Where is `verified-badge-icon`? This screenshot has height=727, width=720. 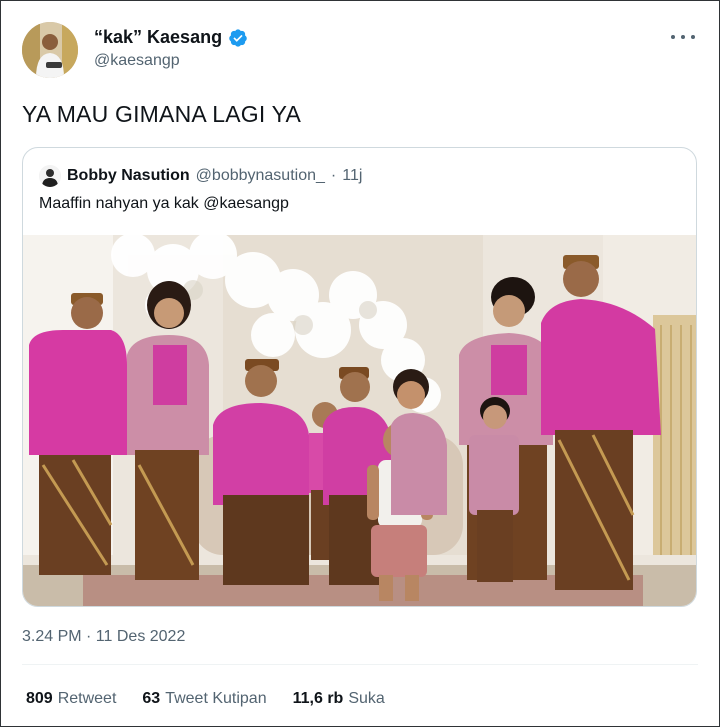 verified-badge-icon is located at coordinates (238, 38).